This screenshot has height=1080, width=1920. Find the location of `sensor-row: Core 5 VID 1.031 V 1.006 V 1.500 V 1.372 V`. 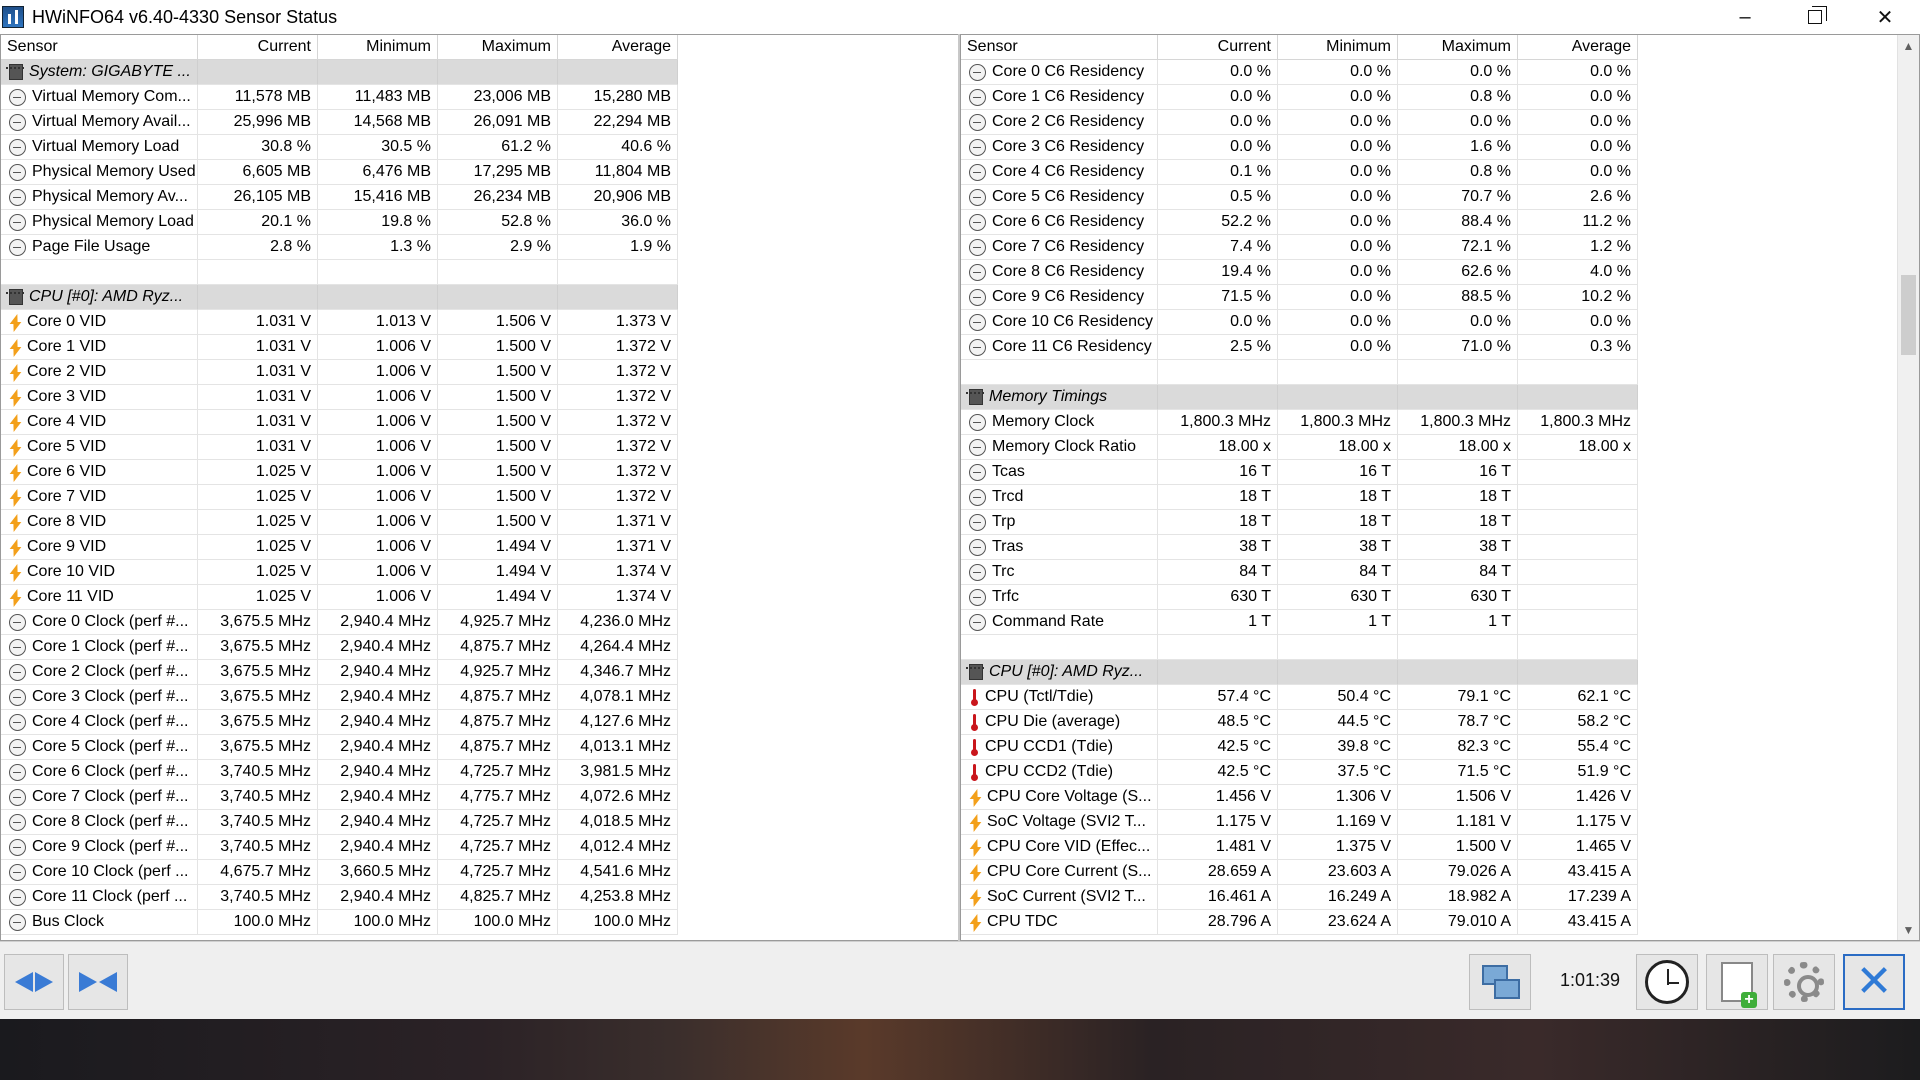

sensor-row: Core 5 VID 1.031 V 1.006 V 1.500 V 1.372 V is located at coordinates (339, 447).